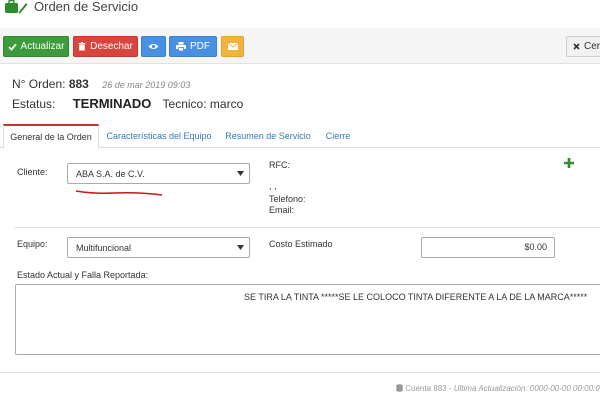  Describe the element at coordinates (300, 11) in the screenshot. I see `title-bar: Orden de Servicio` at that location.